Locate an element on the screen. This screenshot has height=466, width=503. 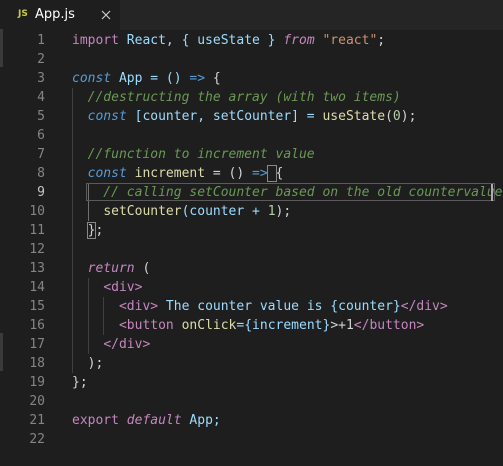
code-text: </div> is located at coordinates (111, 344).